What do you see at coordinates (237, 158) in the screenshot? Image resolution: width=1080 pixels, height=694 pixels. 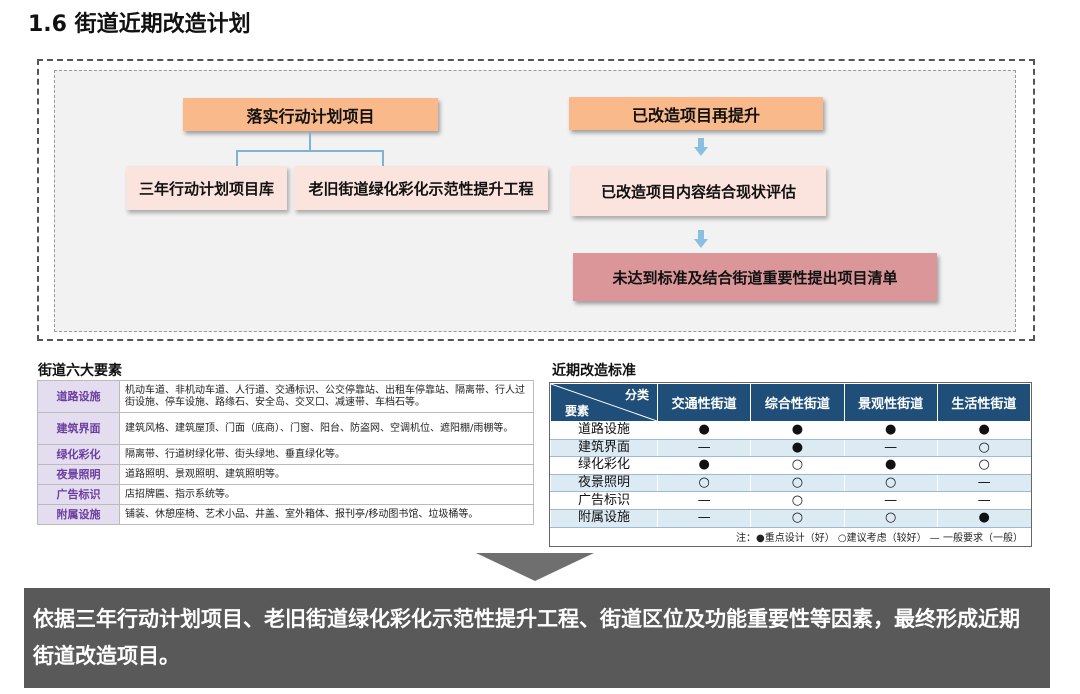 I see `connector-left-drop` at bounding box center [237, 158].